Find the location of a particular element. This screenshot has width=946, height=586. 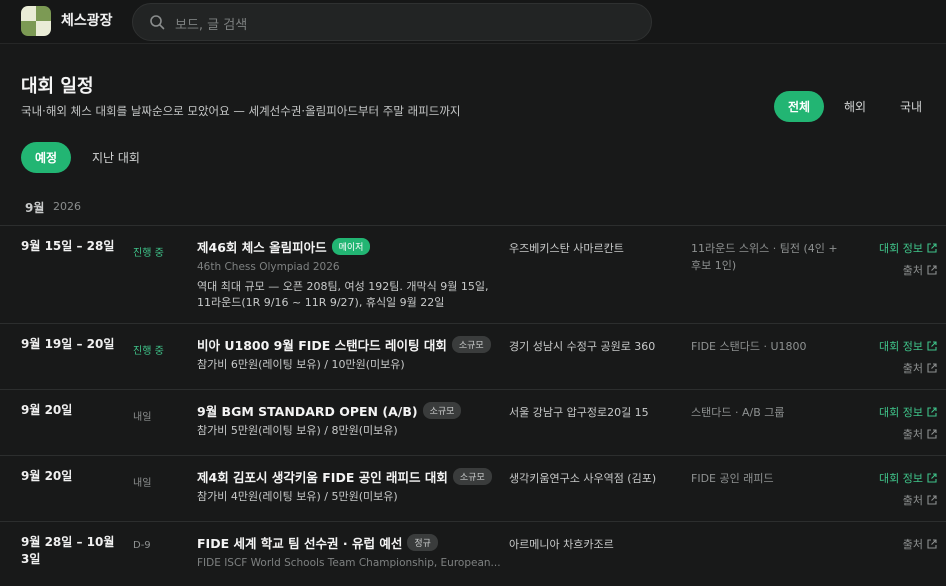

event-location: 우즈베키스탄 사마르칸트 is located at coordinates (566, 248).